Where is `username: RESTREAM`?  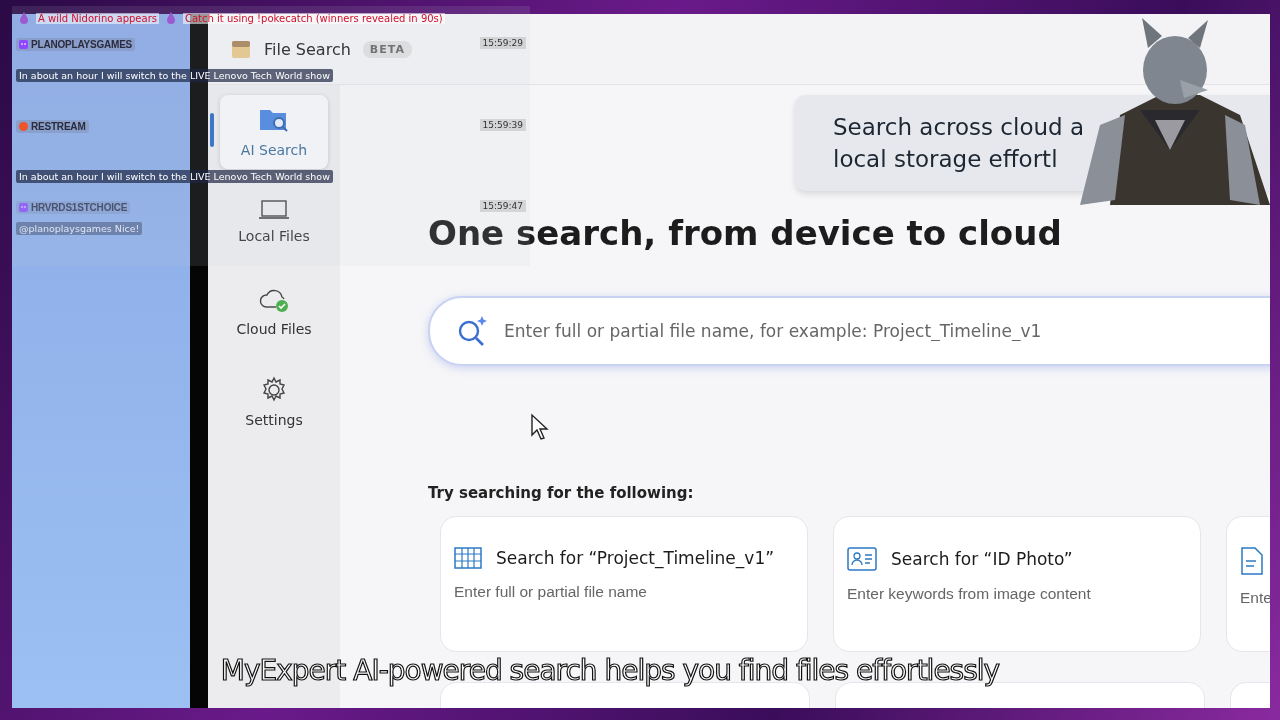 username: RESTREAM is located at coordinates (58, 126).